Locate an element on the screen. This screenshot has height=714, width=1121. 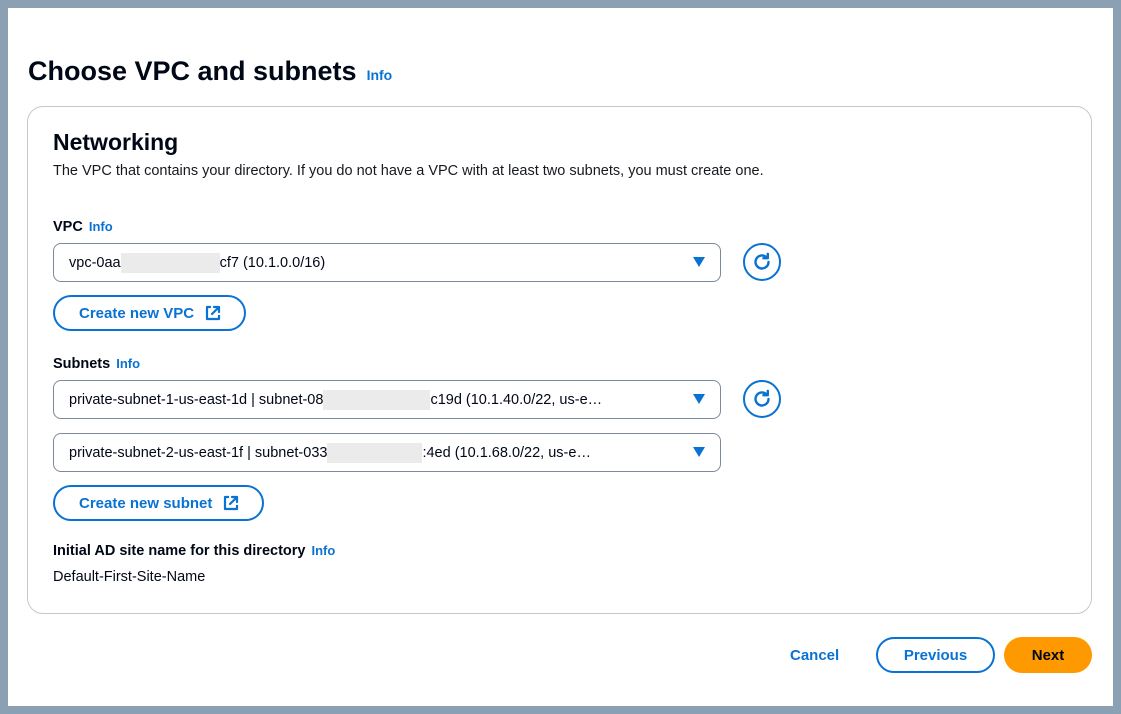
subnet-refresh-button is located at coordinates (762, 399).